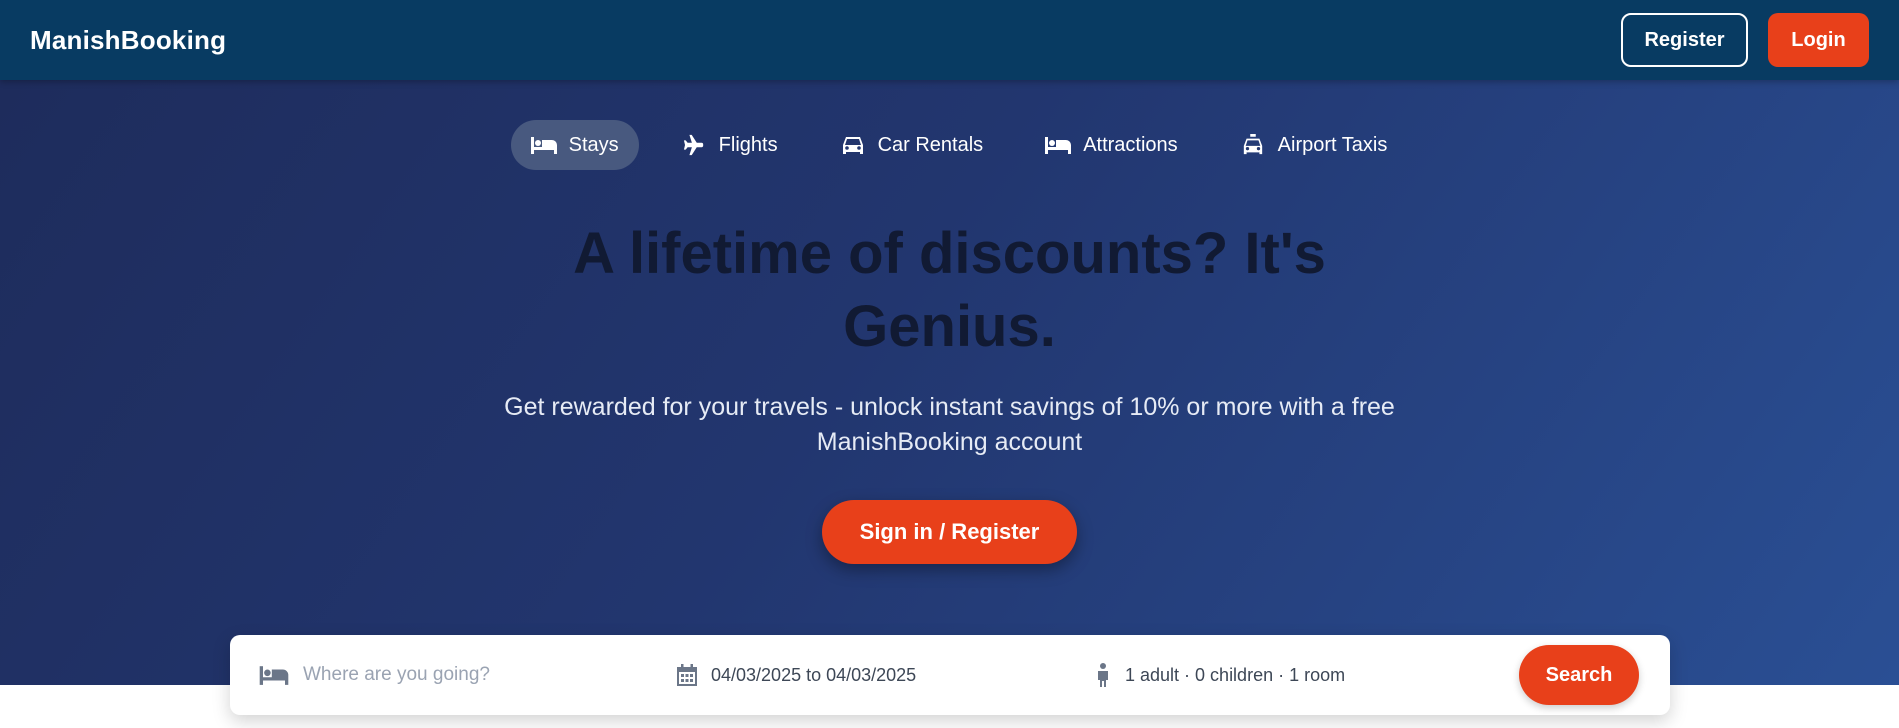  I want to click on headline-line: A lifetime of discounts? It's, so click(949, 253).